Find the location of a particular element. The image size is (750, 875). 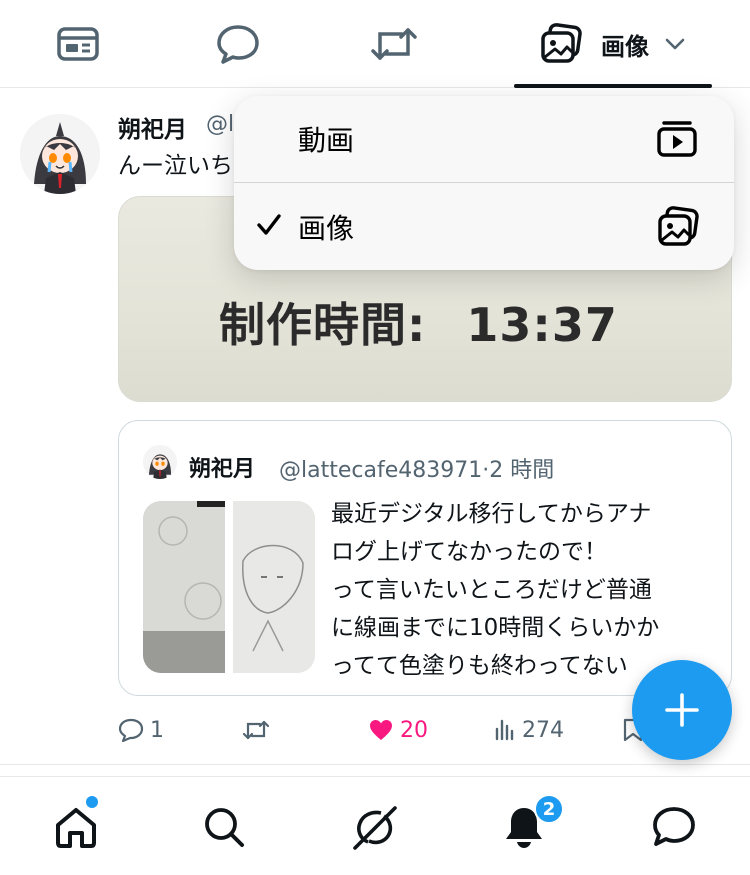

notifications-badge: 2 is located at coordinates (549, 809).